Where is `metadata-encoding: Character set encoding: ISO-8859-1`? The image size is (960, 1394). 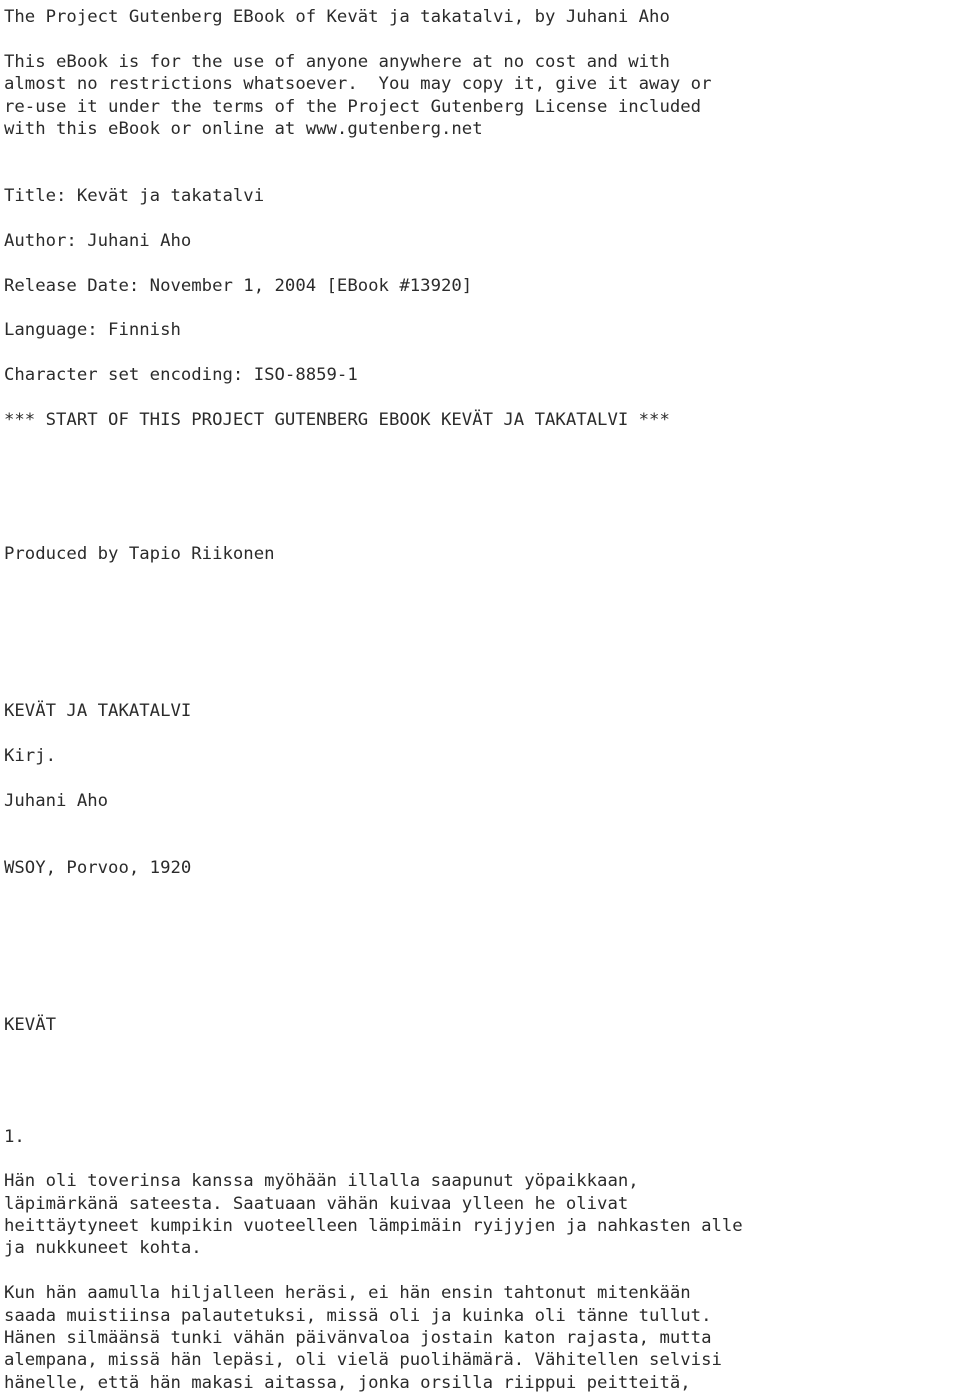
metadata-encoding: Character set encoding: ISO-8859-1 is located at coordinates (181, 375).